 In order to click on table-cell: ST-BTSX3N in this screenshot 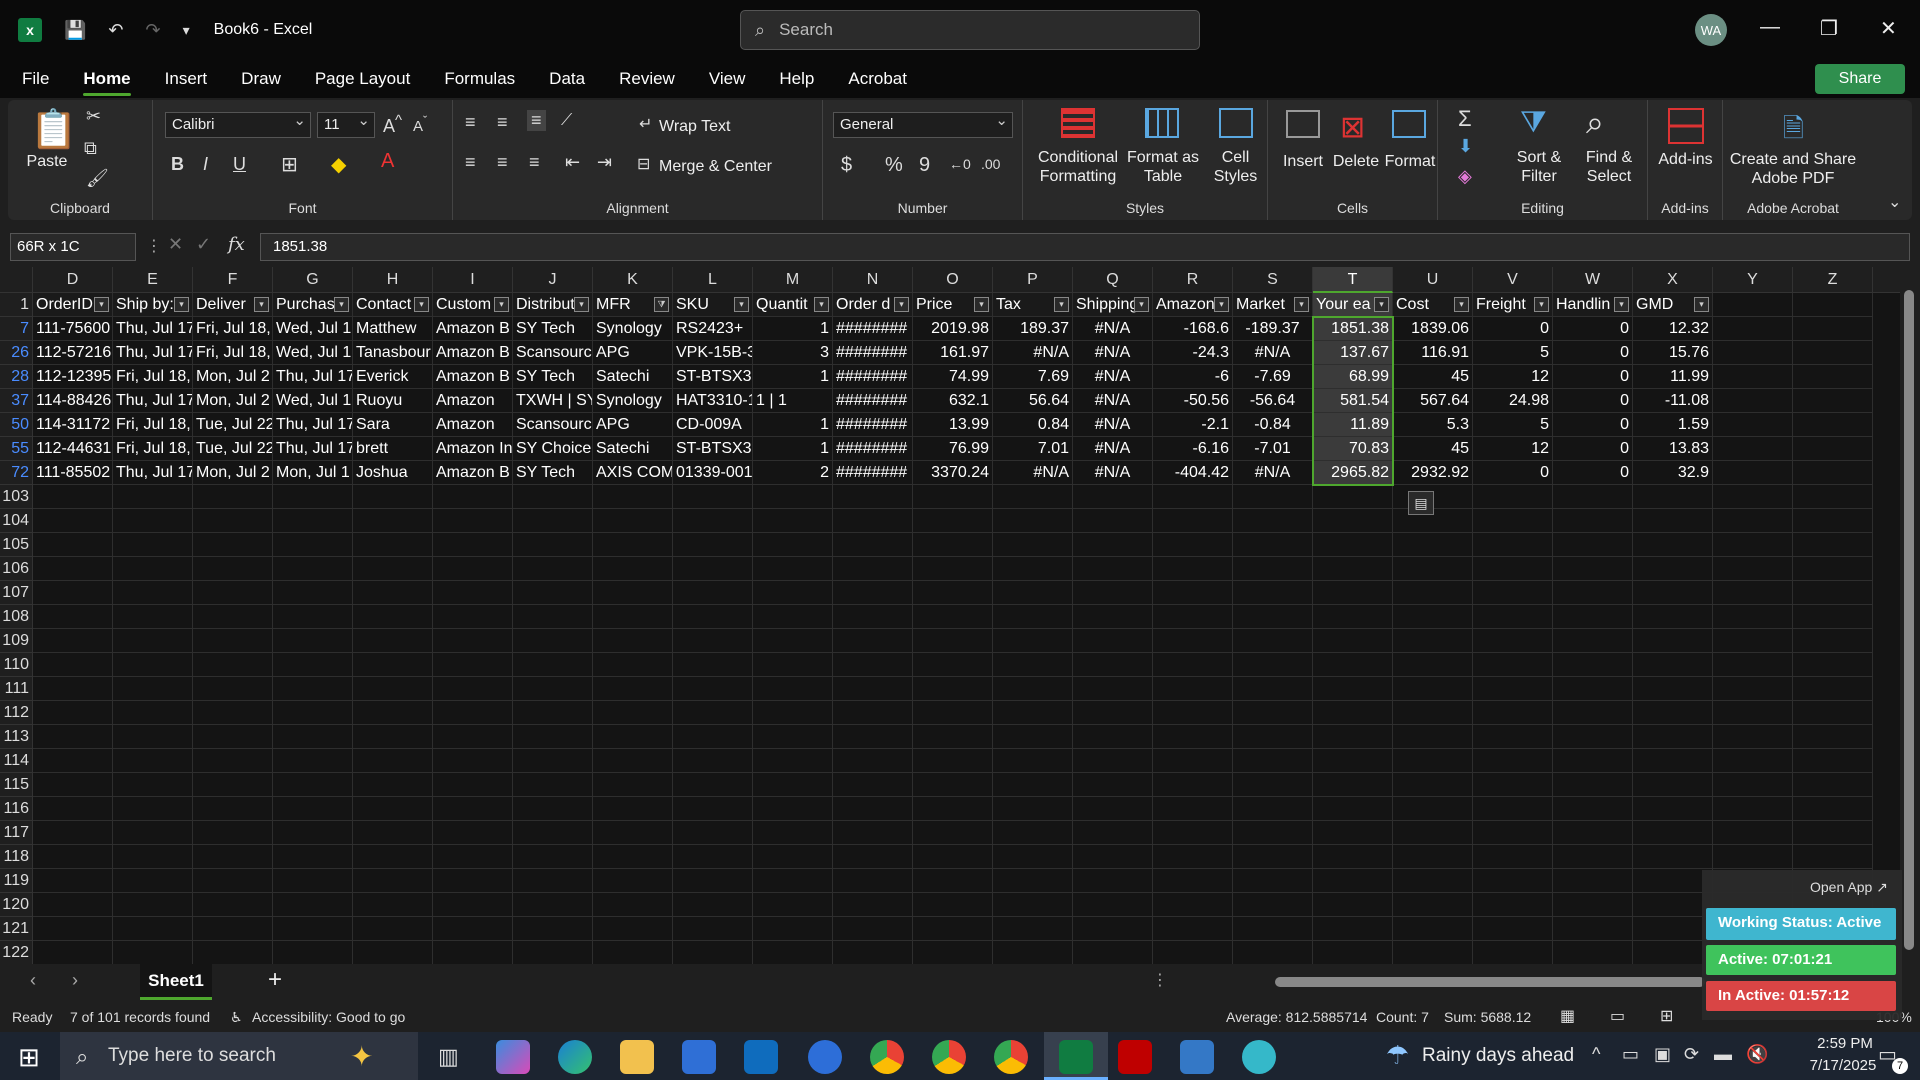, I will do `click(713, 377)`.